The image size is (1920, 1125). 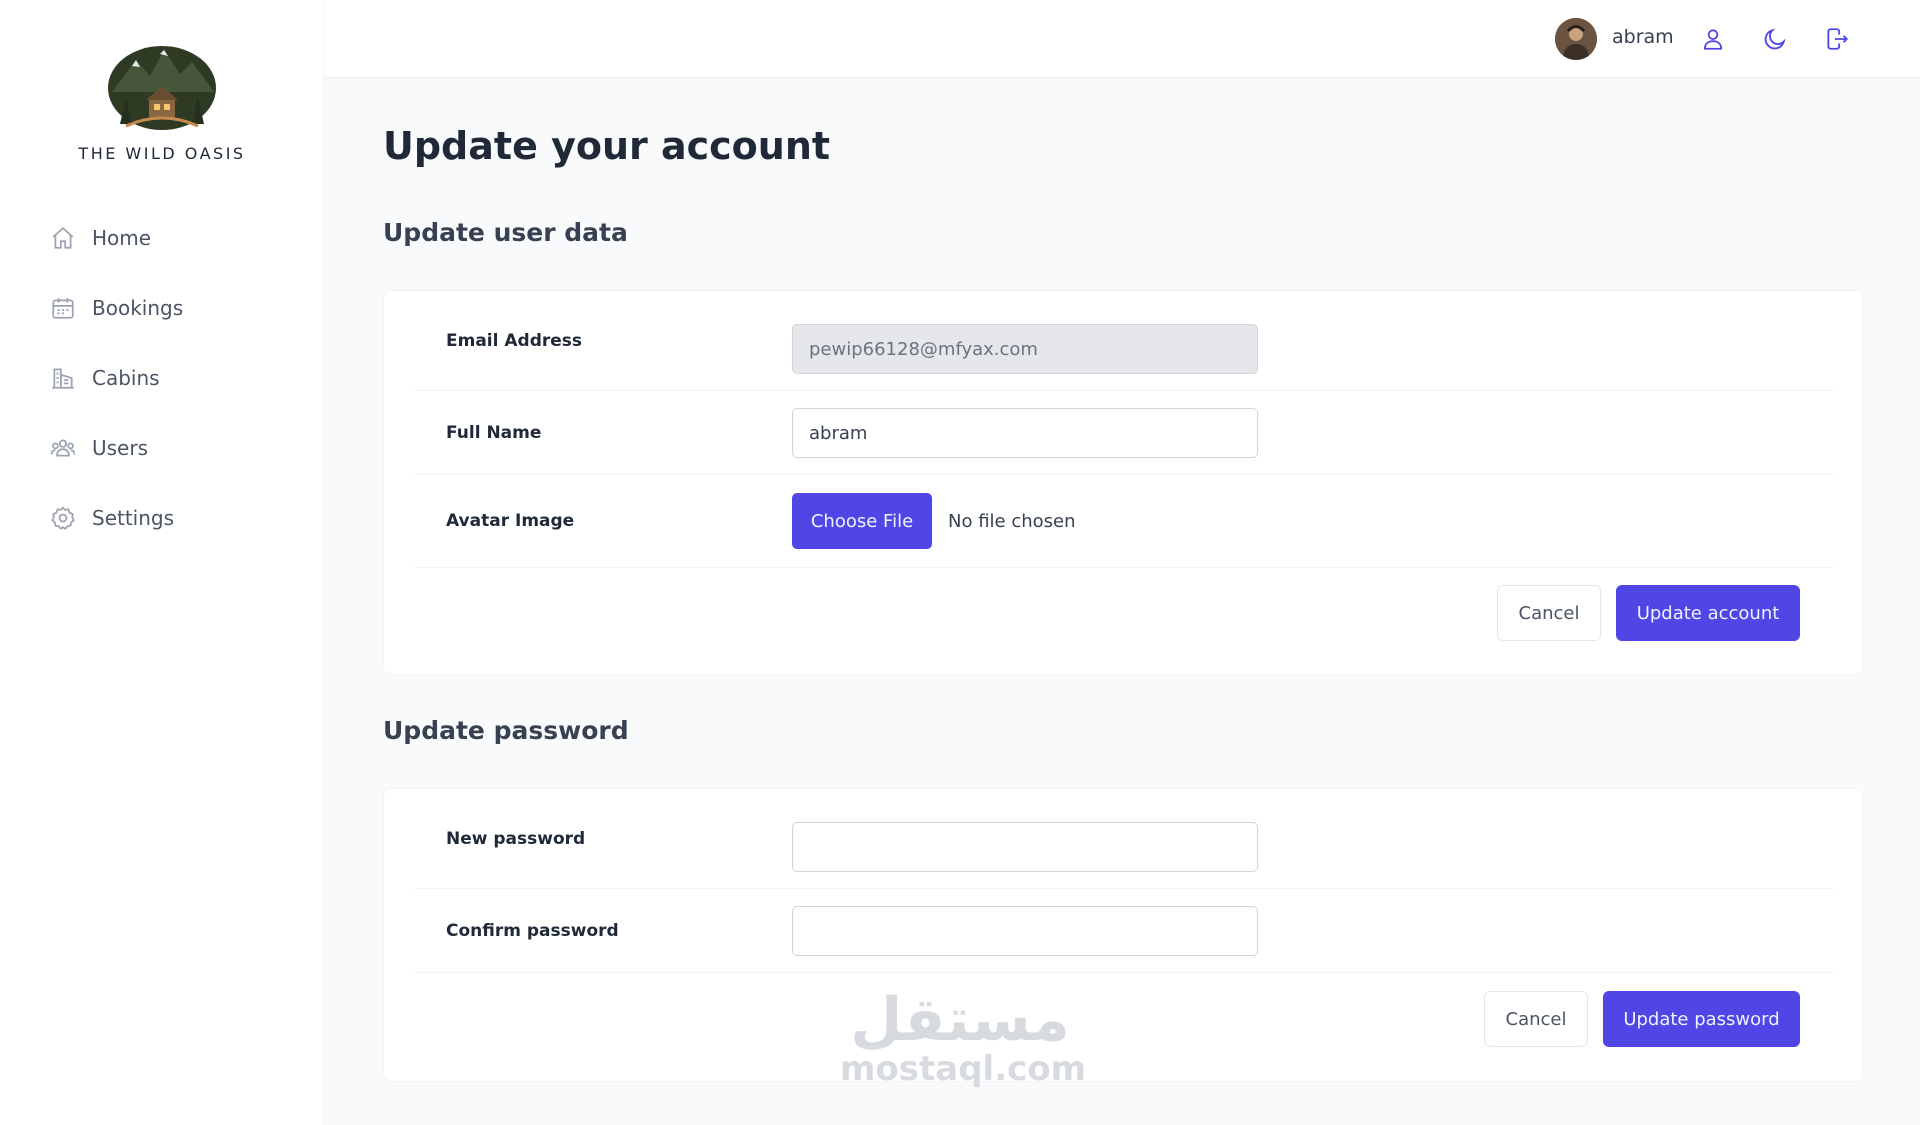 I want to click on watermark-latin: mostaql.com, so click(x=963, y=1069).